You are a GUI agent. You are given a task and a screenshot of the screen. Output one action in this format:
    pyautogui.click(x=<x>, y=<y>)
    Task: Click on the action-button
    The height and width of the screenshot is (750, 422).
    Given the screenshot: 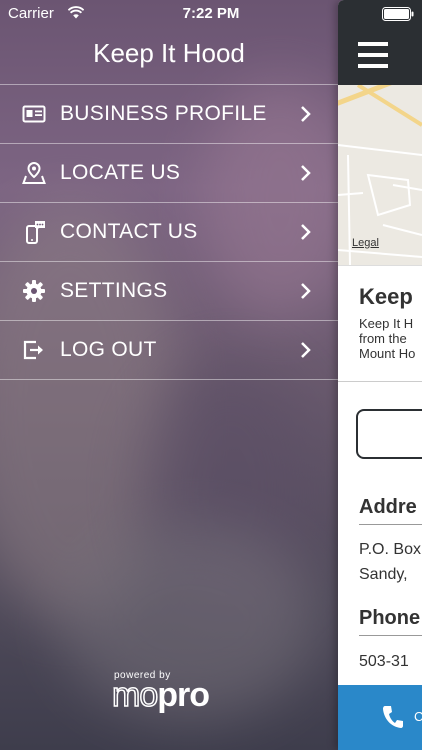 What is the action you would take?
    pyautogui.click(x=389, y=434)
    